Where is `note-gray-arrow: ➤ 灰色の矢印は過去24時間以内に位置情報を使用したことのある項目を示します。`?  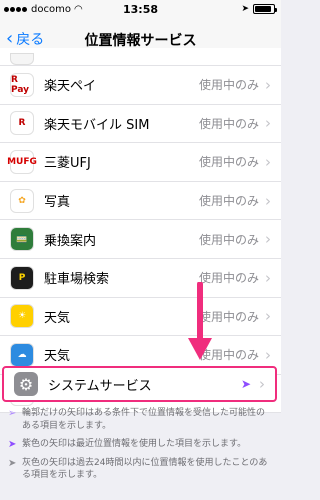 note-gray-arrow: ➤ 灰色の矢印は過去24時間以内に位置情報を使用したことのある項目を示します。 is located at coordinates (140, 469).